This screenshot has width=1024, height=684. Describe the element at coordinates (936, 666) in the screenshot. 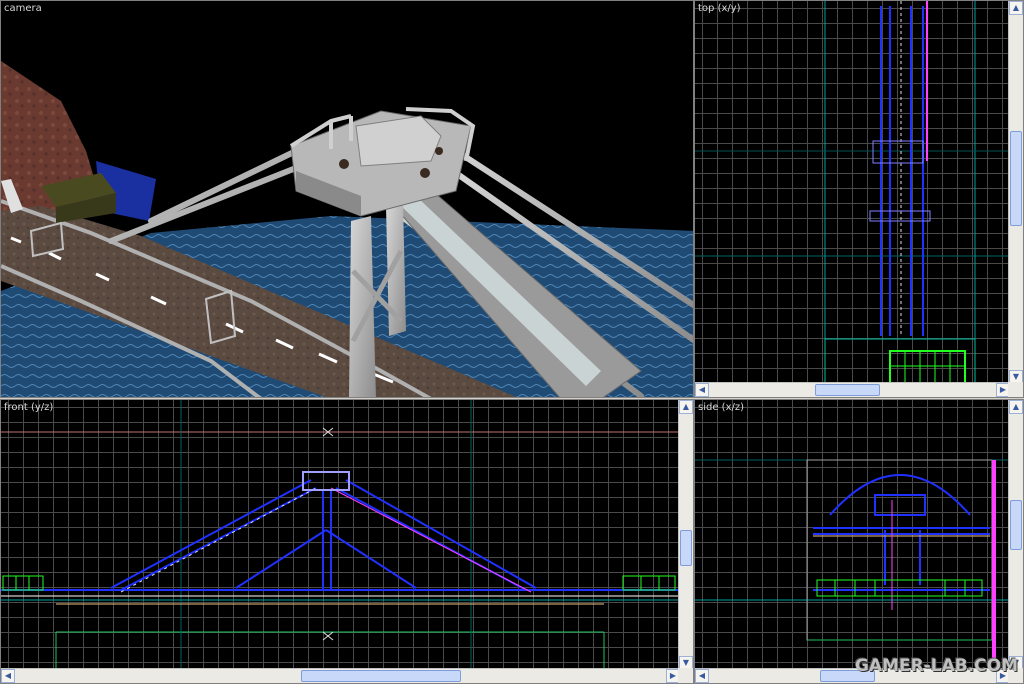

I see `site-watermark: GAMER-LAB.COM` at that location.